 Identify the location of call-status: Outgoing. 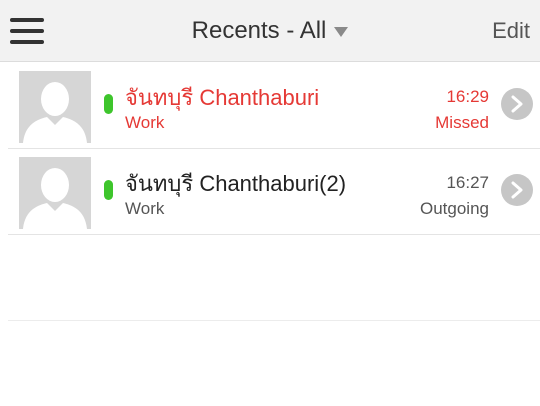
(454, 208).